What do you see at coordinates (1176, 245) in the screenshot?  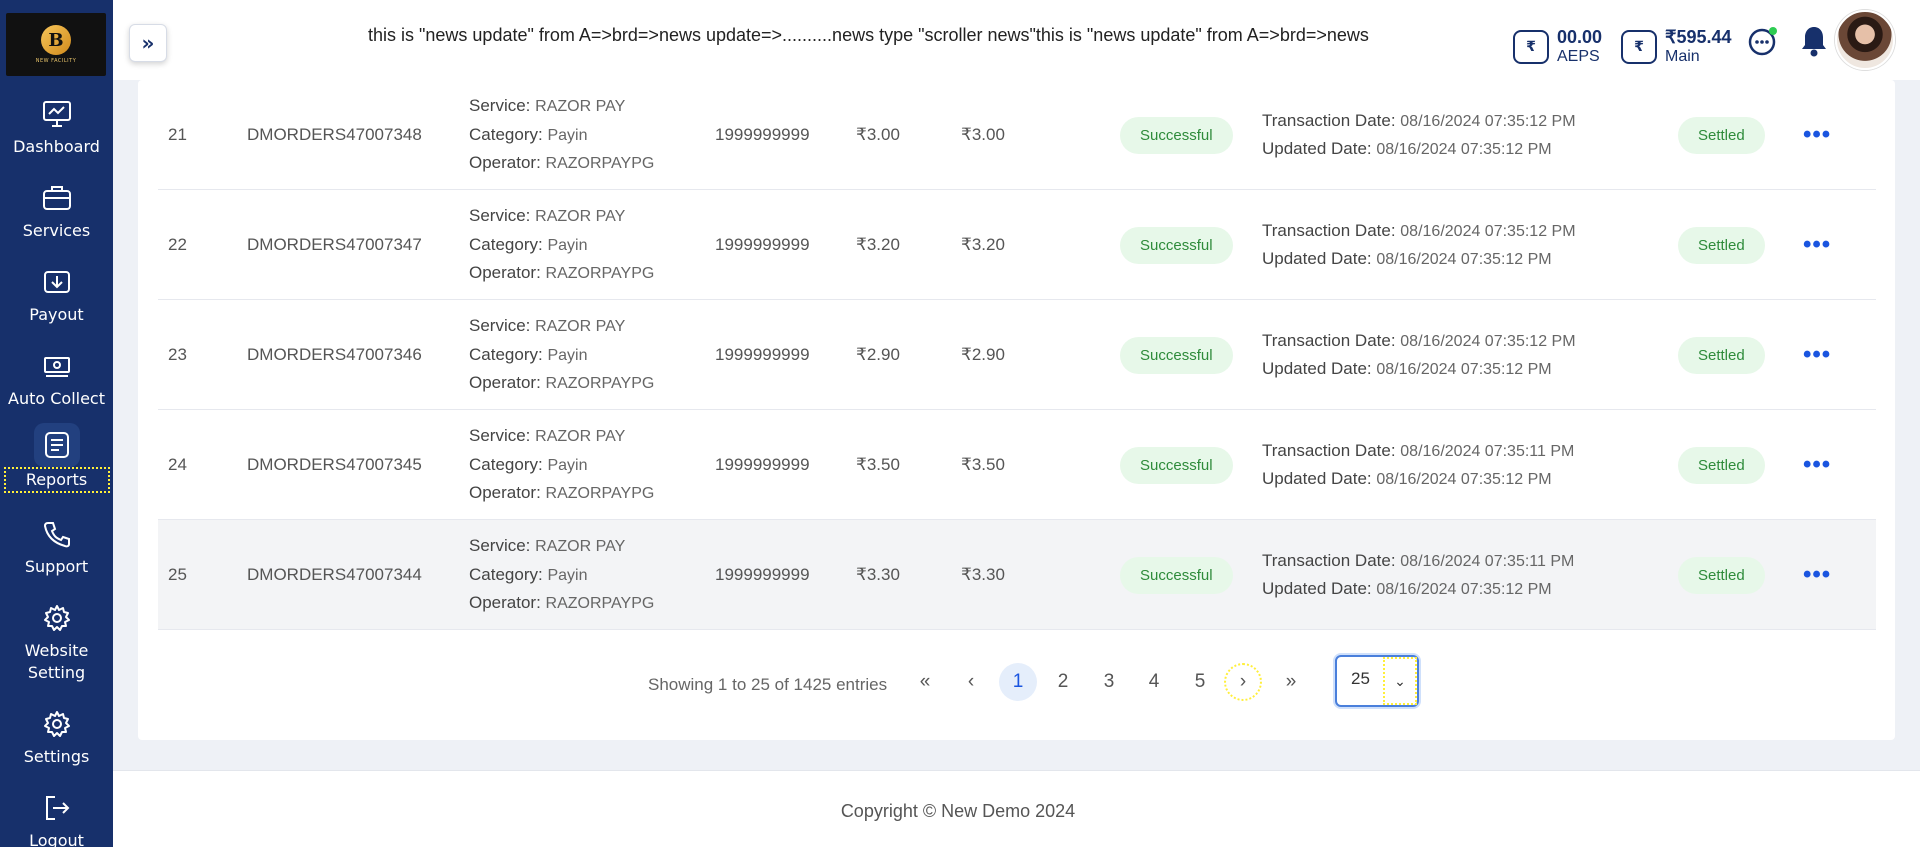 I see `status-cell: Successful` at bounding box center [1176, 245].